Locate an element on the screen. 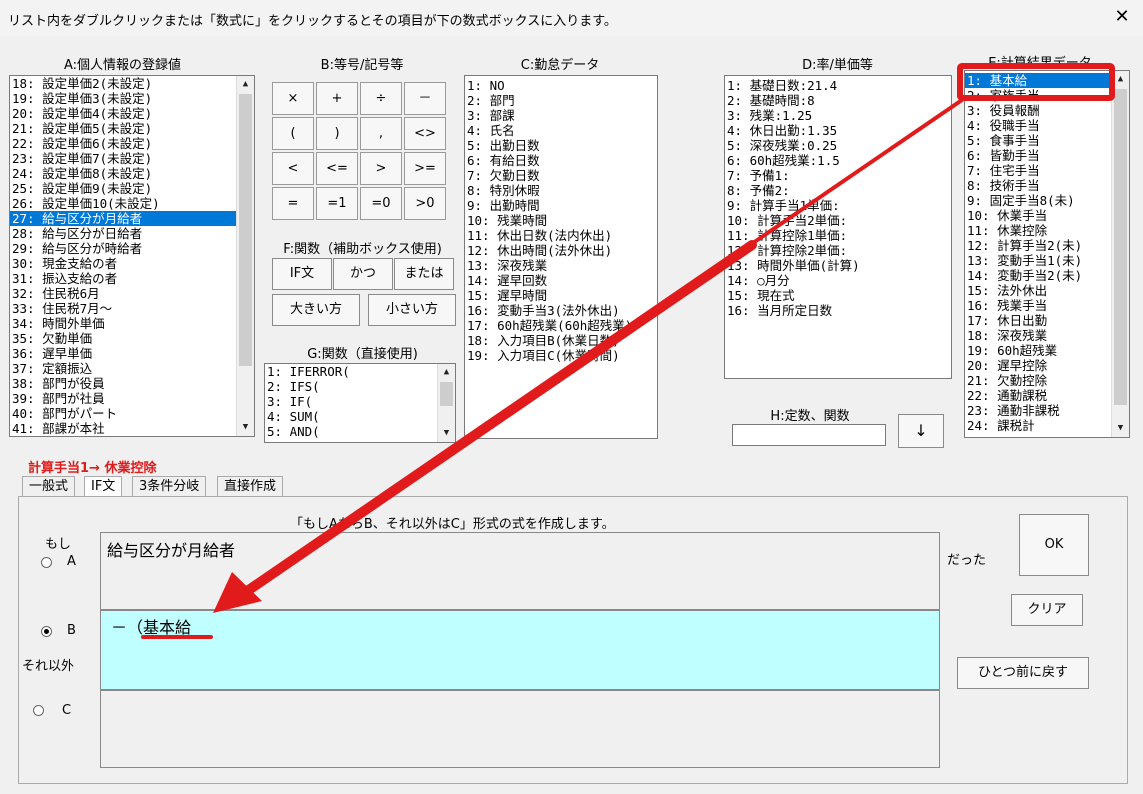 This screenshot has width=1143, height=794. highlight-box is located at coordinates (1036, 82).